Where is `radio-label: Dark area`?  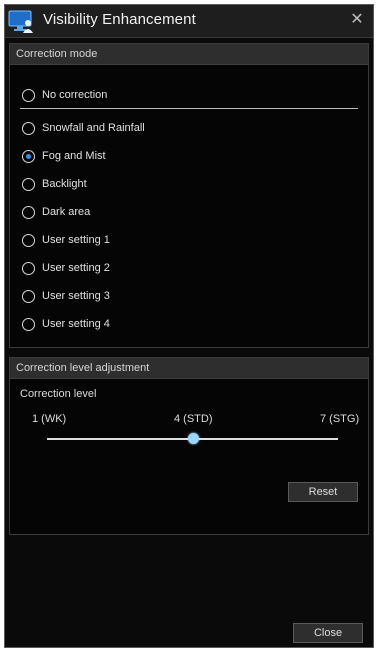
radio-label: Dark area is located at coordinates (66, 212).